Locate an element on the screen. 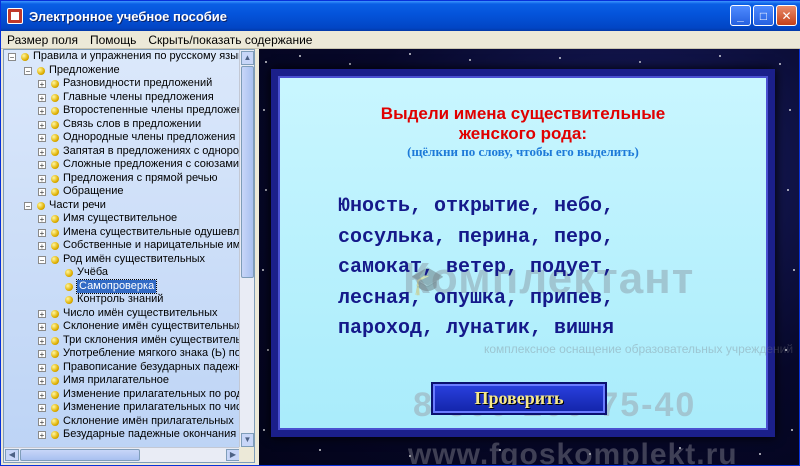 This screenshot has width=800, height=466. tree-item: − Части речи is located at coordinates (122, 206).